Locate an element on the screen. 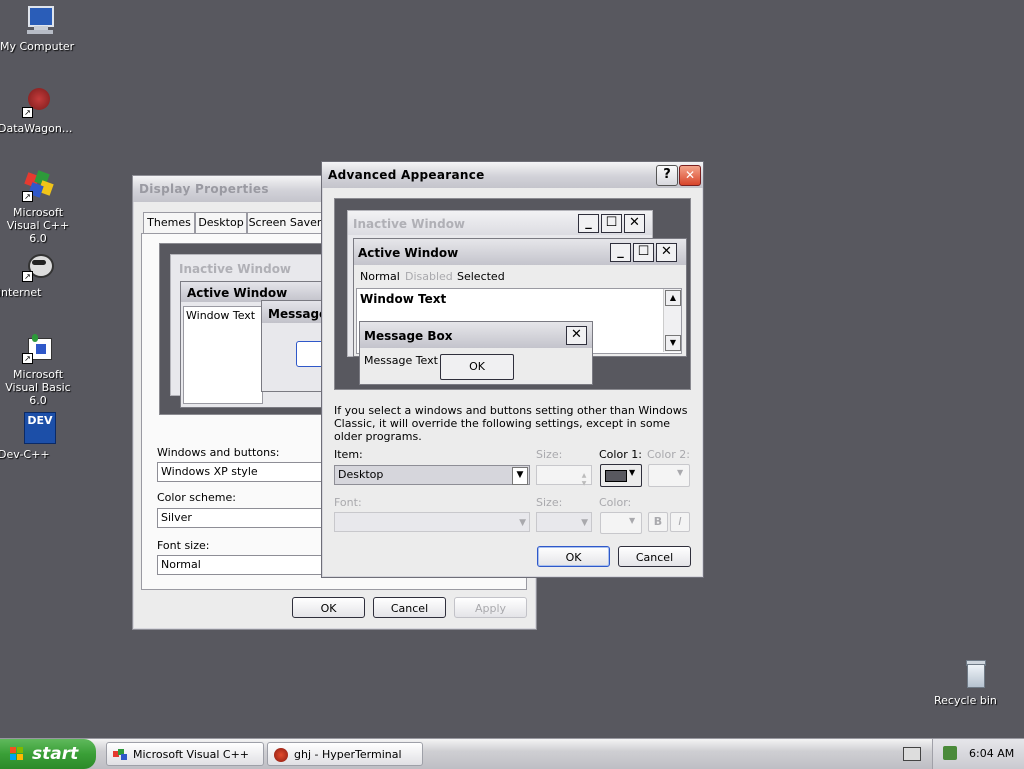  maximize-icon: ☐ is located at coordinates (611, 223).